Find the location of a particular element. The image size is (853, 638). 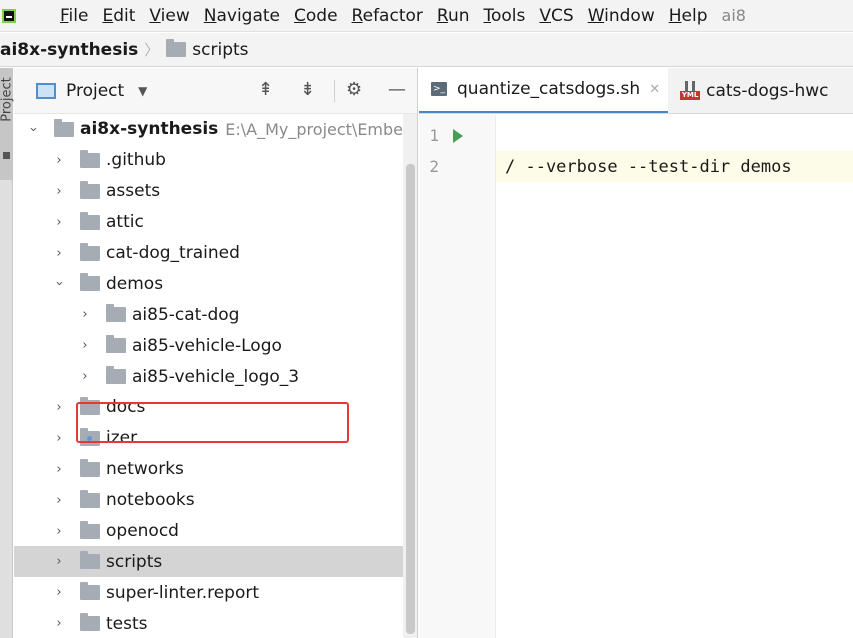

tree-item-label: attic is located at coordinates (125, 222).